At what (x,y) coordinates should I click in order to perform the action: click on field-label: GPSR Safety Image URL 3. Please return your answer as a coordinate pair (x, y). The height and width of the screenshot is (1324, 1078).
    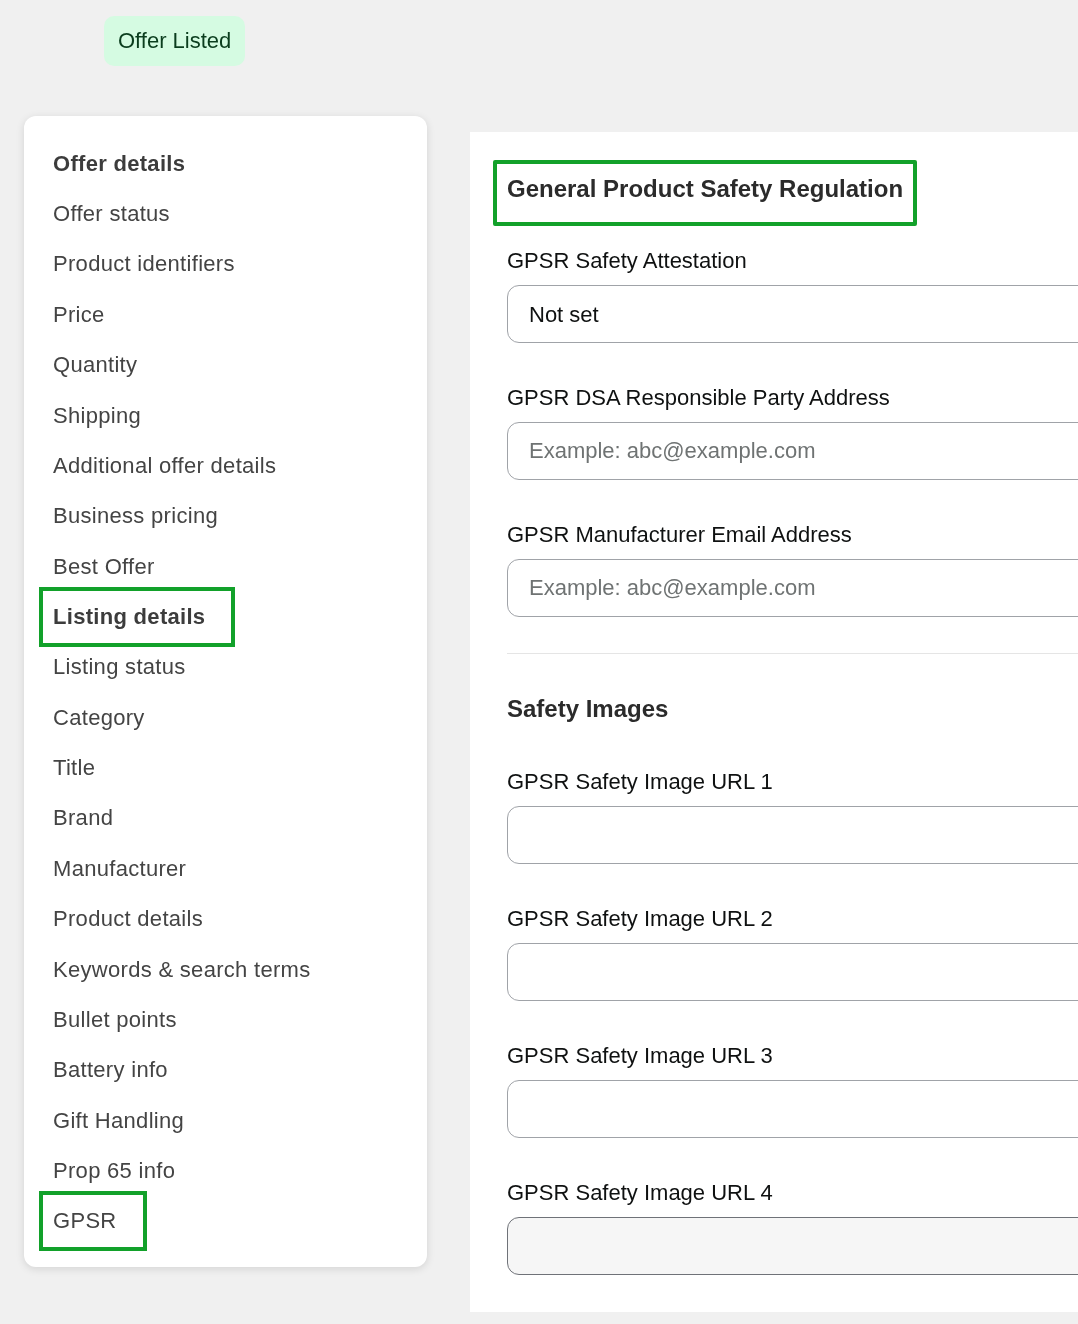
    Looking at the image, I should click on (640, 1056).